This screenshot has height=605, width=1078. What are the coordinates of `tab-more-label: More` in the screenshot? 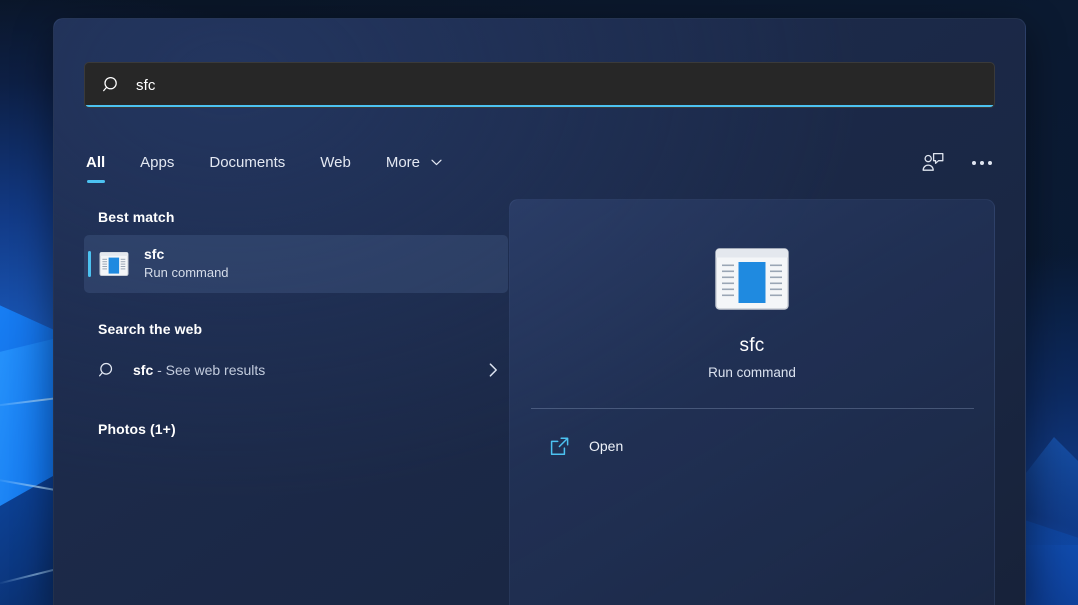 It's located at (403, 162).